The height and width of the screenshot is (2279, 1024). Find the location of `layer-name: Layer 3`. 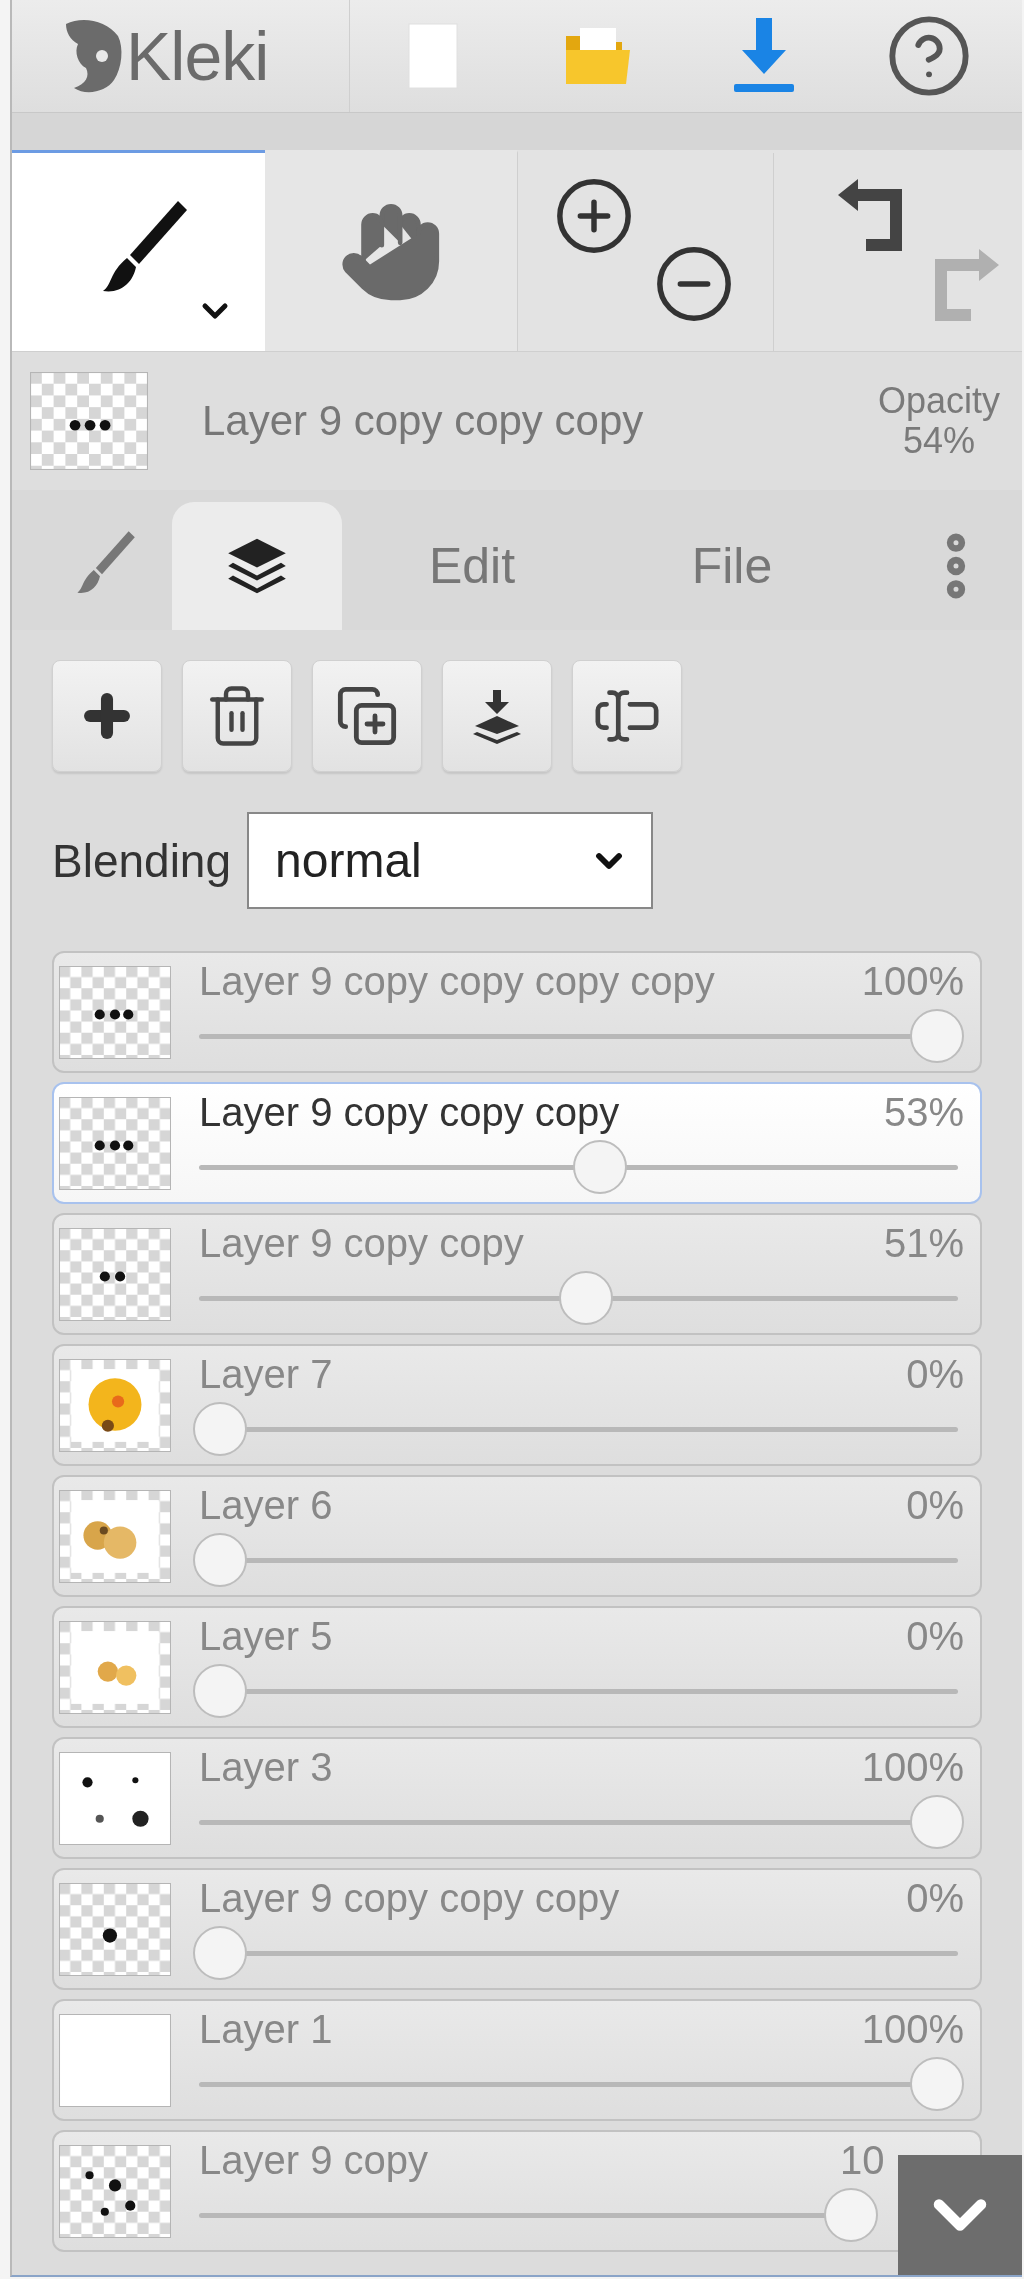

layer-name: Layer 3 is located at coordinates (266, 1767).